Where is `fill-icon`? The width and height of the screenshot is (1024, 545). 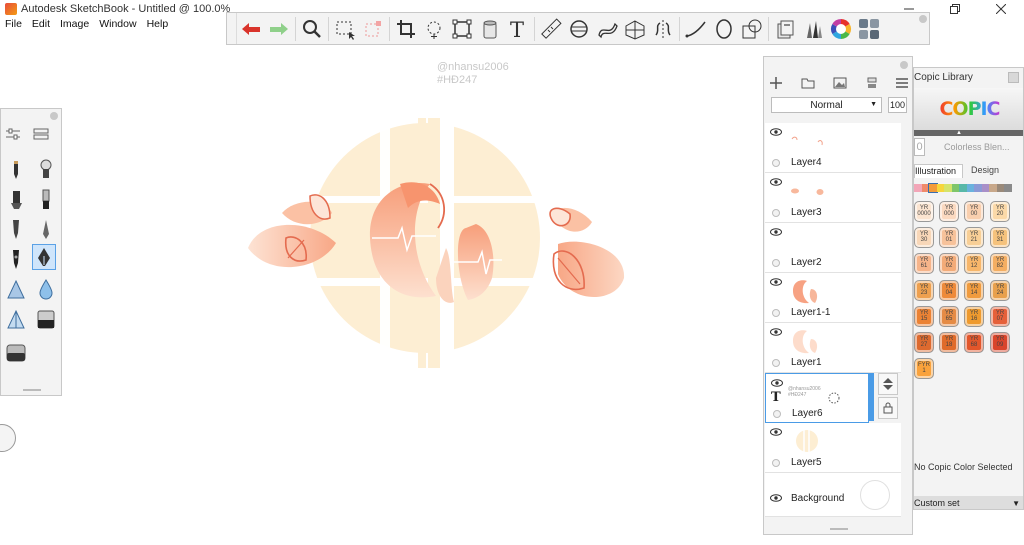 fill-icon is located at coordinates (490, 29).